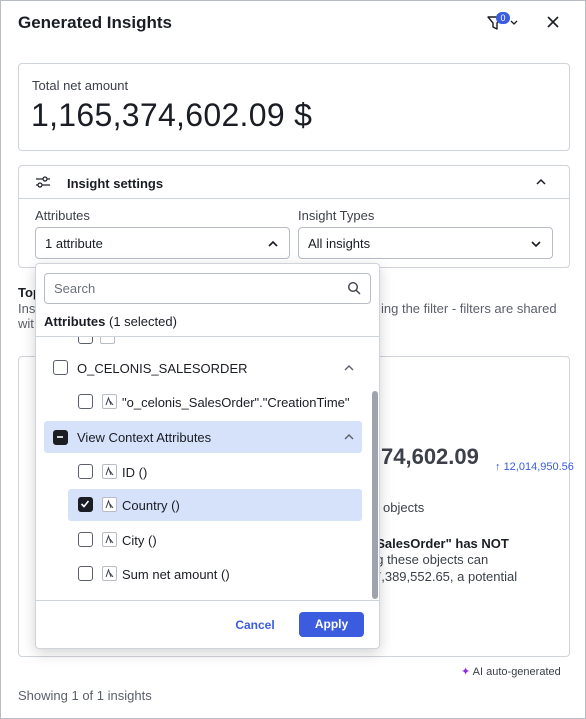 This screenshot has height=719, width=586. I want to click on insight-value: 74,602.09, so click(430, 456).